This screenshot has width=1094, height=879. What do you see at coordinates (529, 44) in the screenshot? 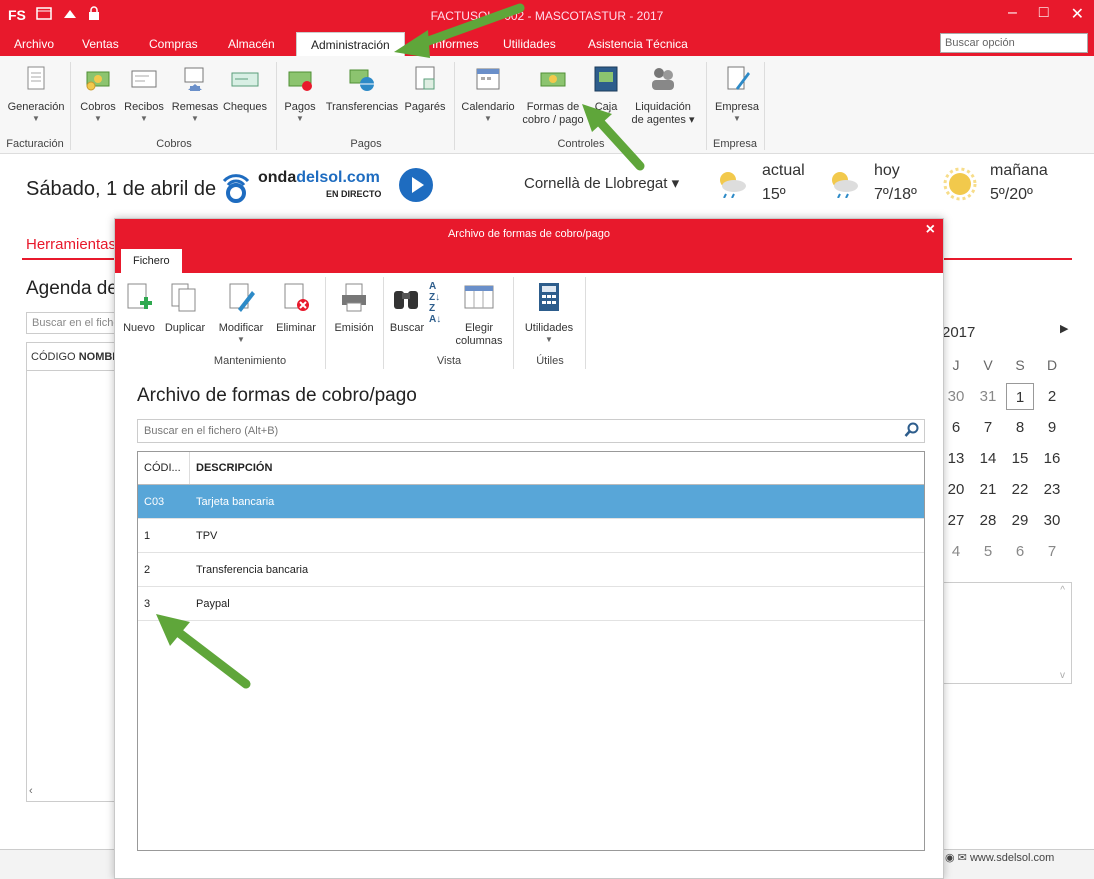
I see `menu-utilidades: Utilidades` at bounding box center [529, 44].